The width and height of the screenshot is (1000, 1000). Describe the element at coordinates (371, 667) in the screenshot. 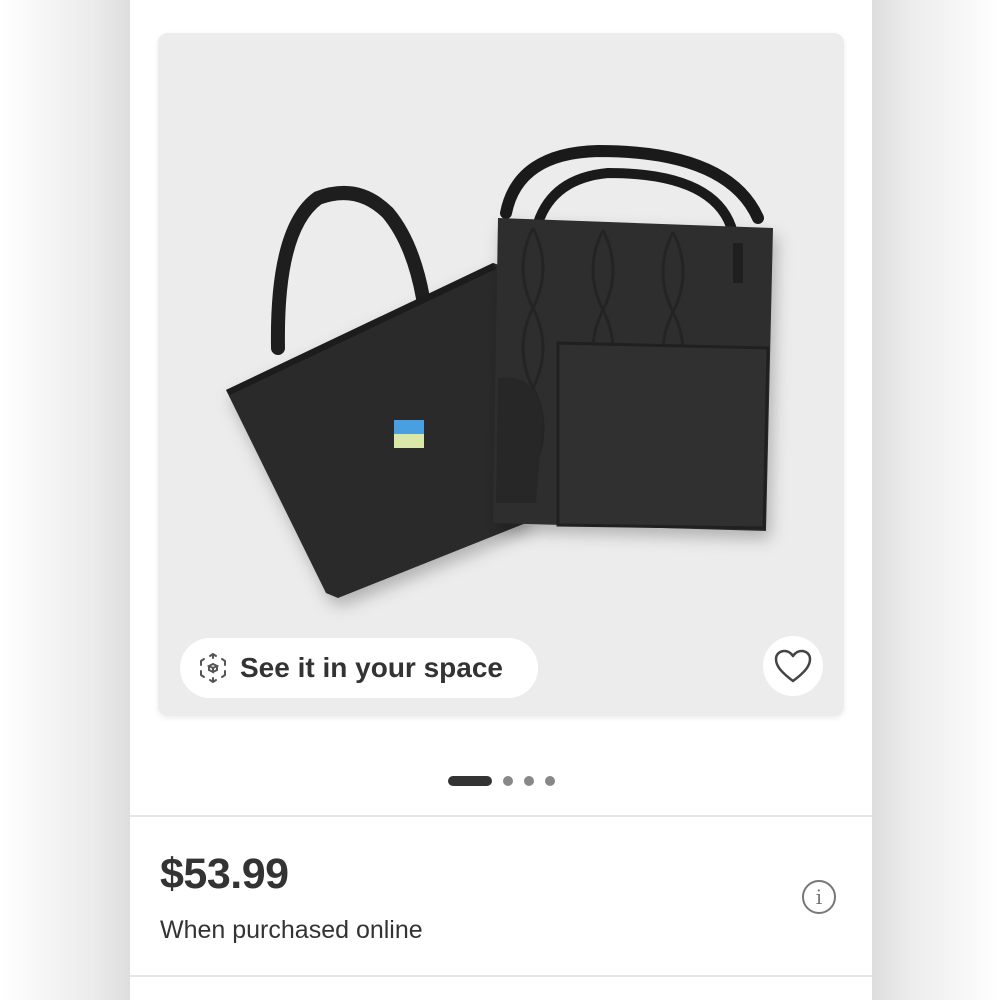

I see `see-in-your-space-label: See it in your space` at that location.